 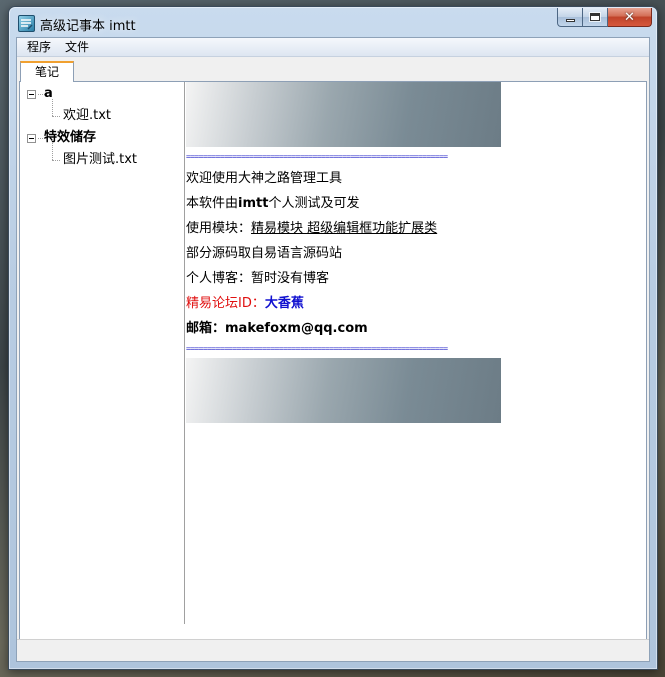 I want to click on maximize-icon, so click(x=595, y=17).